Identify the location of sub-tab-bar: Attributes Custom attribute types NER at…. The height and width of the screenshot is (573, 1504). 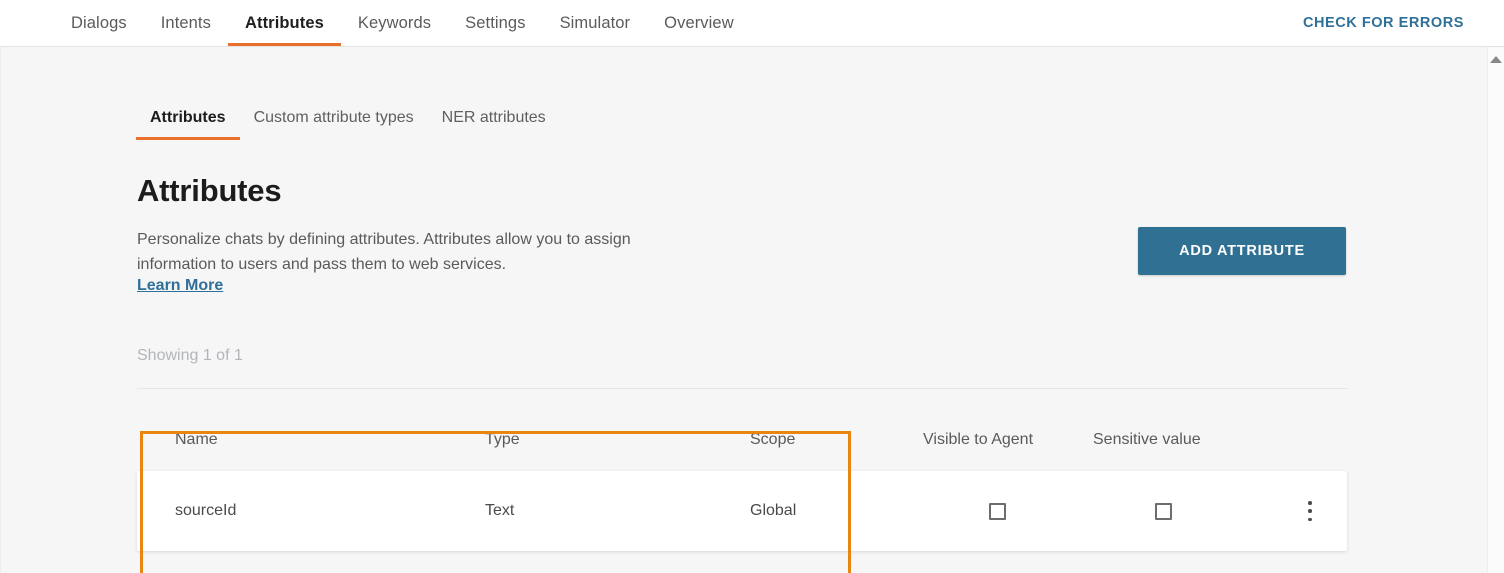
(348, 124).